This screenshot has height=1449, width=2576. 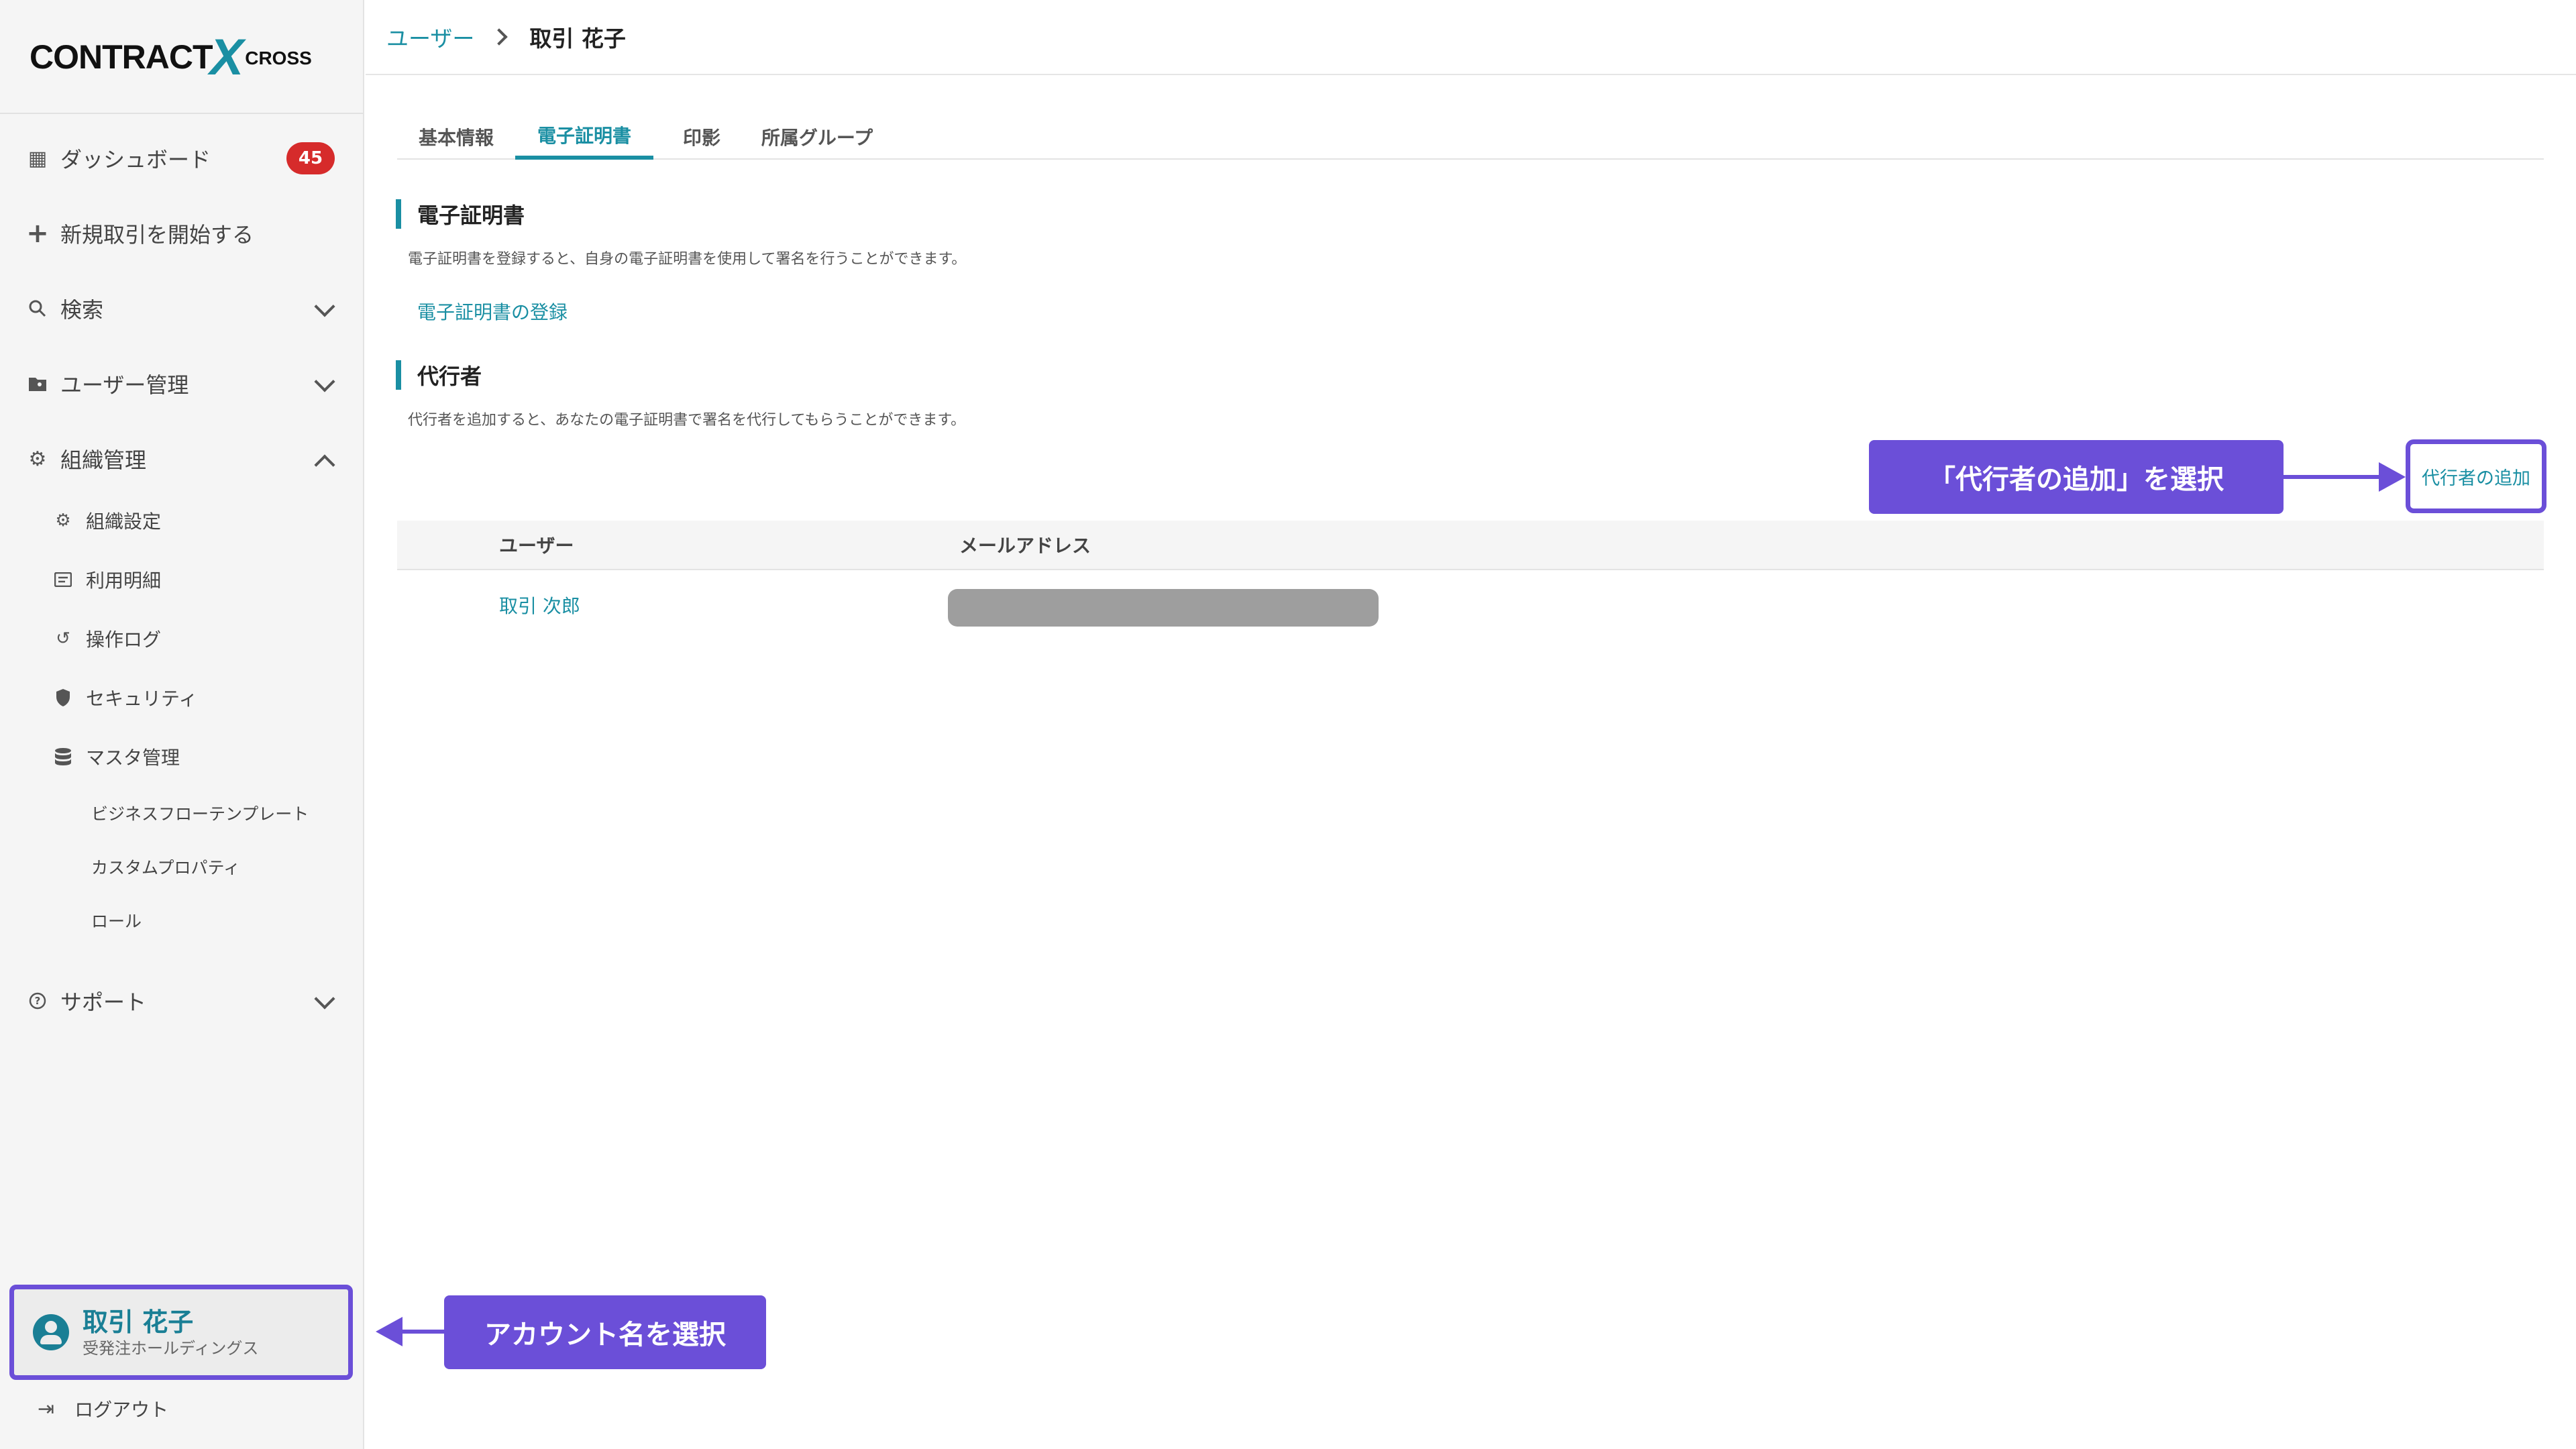 What do you see at coordinates (171, 1348) in the screenshot?
I see `account-organization: 受発注ホールディングス` at bounding box center [171, 1348].